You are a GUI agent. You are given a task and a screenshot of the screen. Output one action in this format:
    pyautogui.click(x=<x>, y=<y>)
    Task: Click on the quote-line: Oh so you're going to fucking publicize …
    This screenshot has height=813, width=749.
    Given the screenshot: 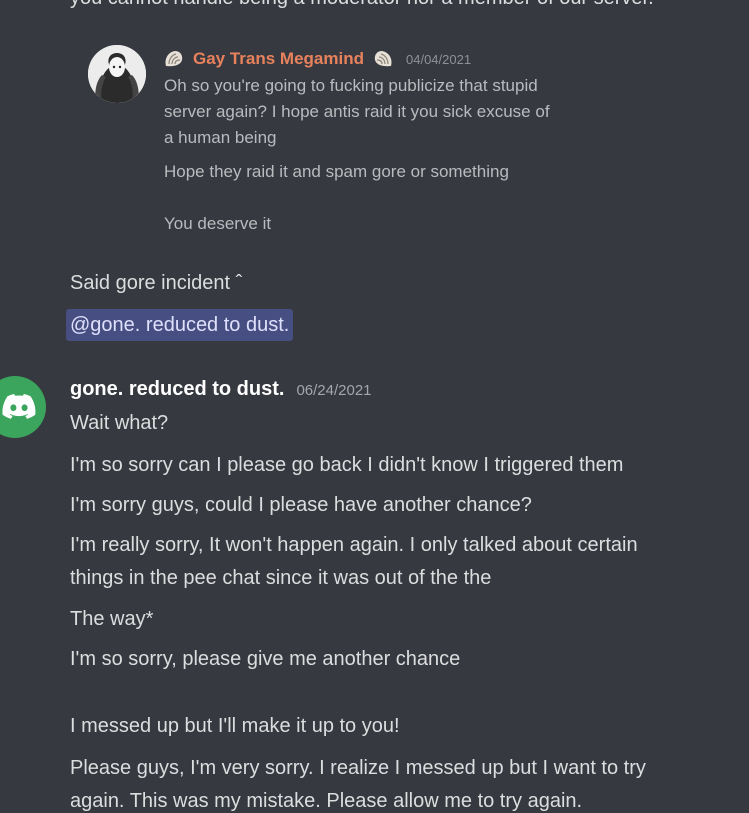 What is the action you would take?
    pyautogui.click(x=351, y=85)
    